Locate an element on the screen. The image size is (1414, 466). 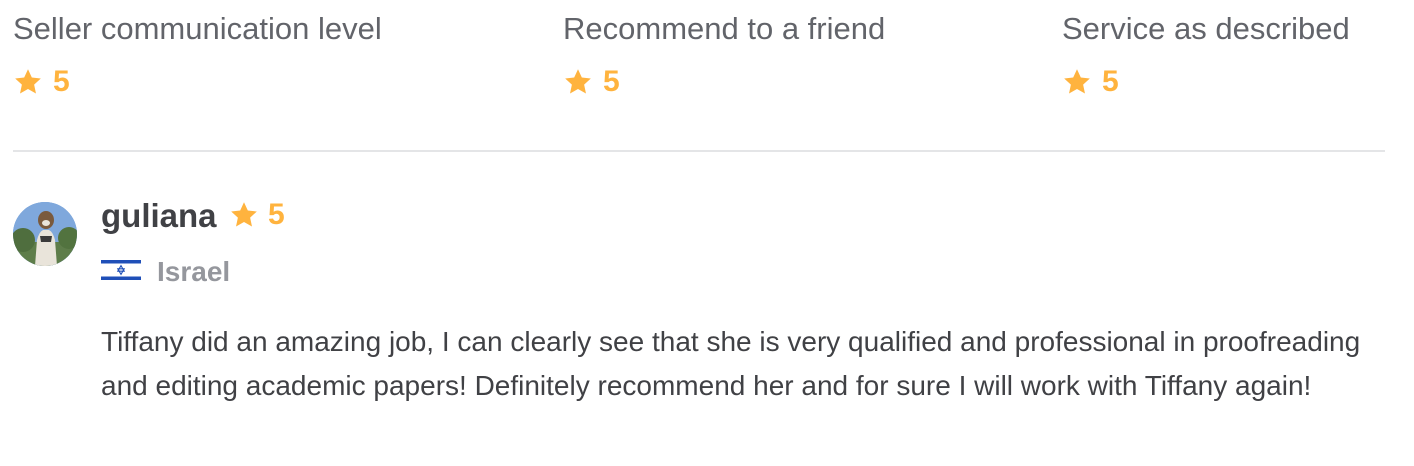
israel-flag-icon is located at coordinates (121, 270).